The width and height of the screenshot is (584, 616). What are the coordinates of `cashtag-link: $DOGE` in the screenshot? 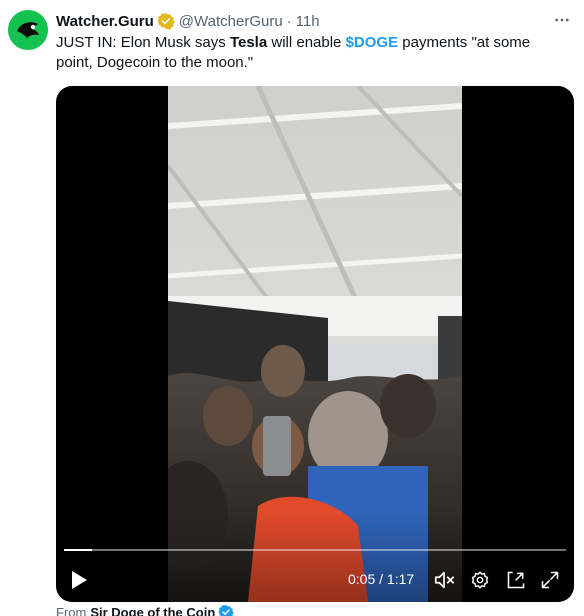 It's located at (372, 42).